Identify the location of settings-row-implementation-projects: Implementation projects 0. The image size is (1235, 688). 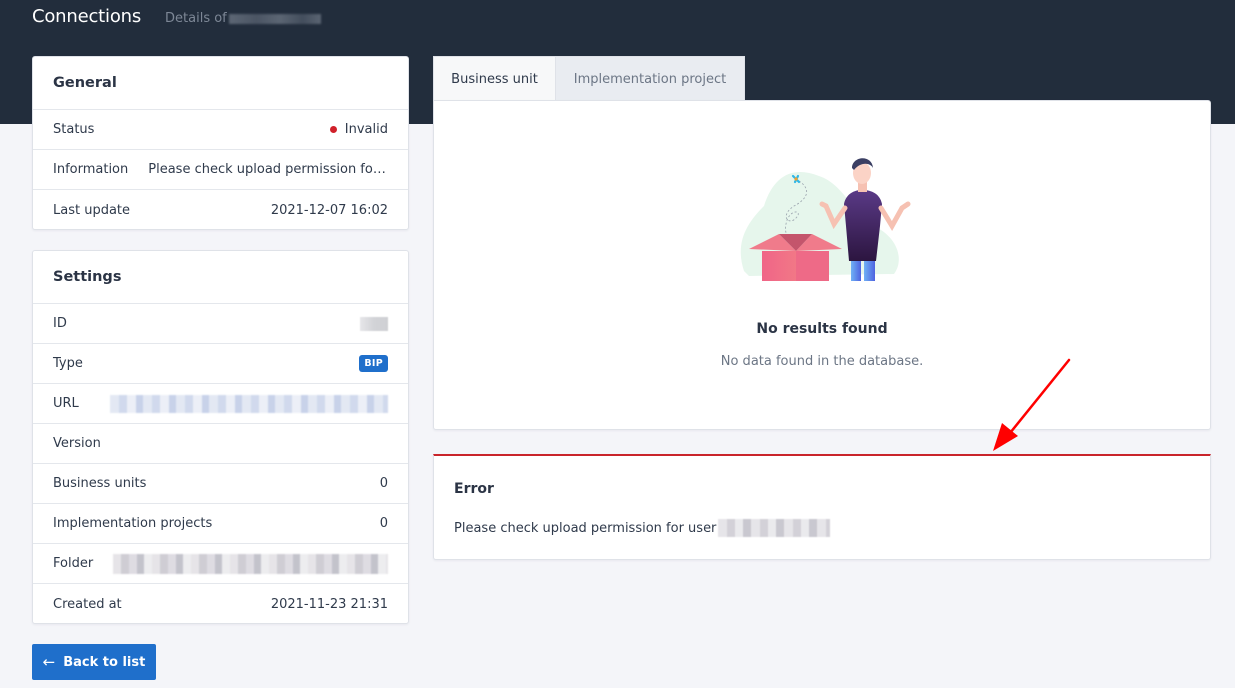
(220, 524).